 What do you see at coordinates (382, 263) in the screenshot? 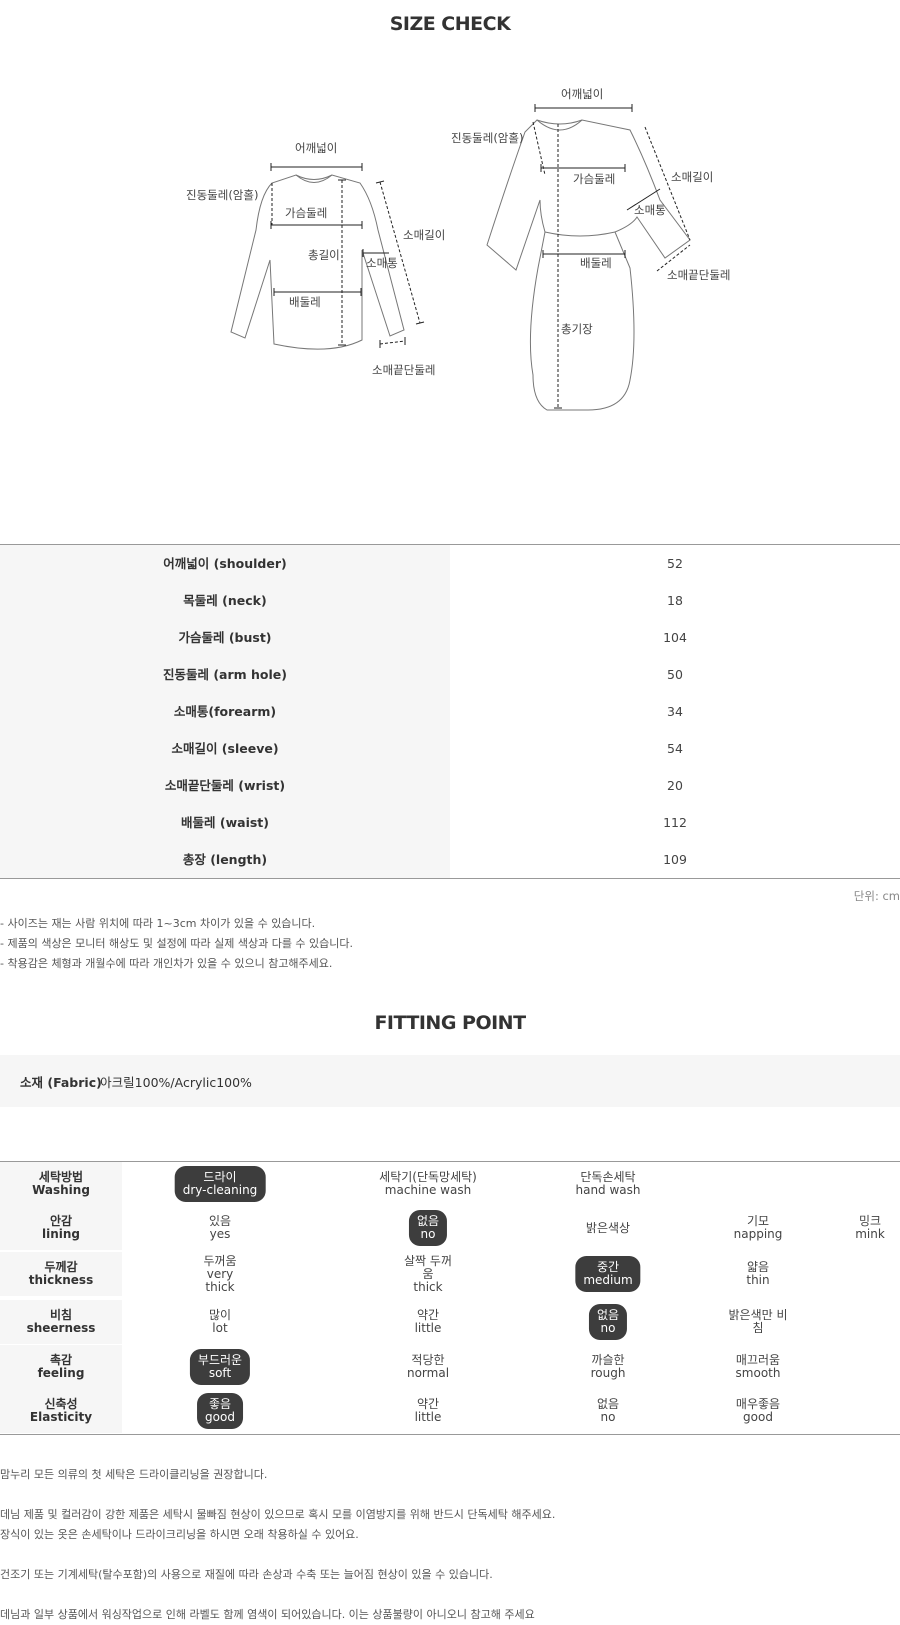
I see `sweater-label-forearm: 소매통` at bounding box center [382, 263].